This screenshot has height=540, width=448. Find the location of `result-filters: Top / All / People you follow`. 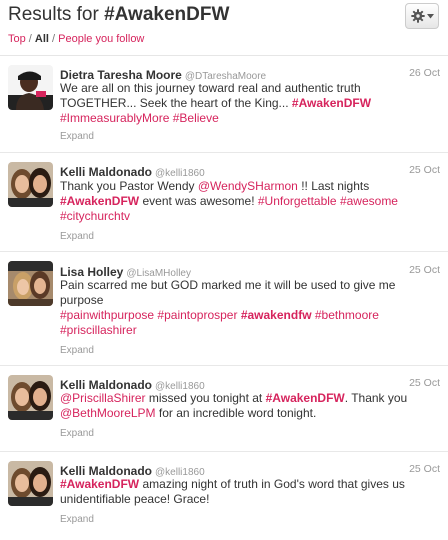

result-filters: Top / All / People you follow is located at coordinates (76, 39).